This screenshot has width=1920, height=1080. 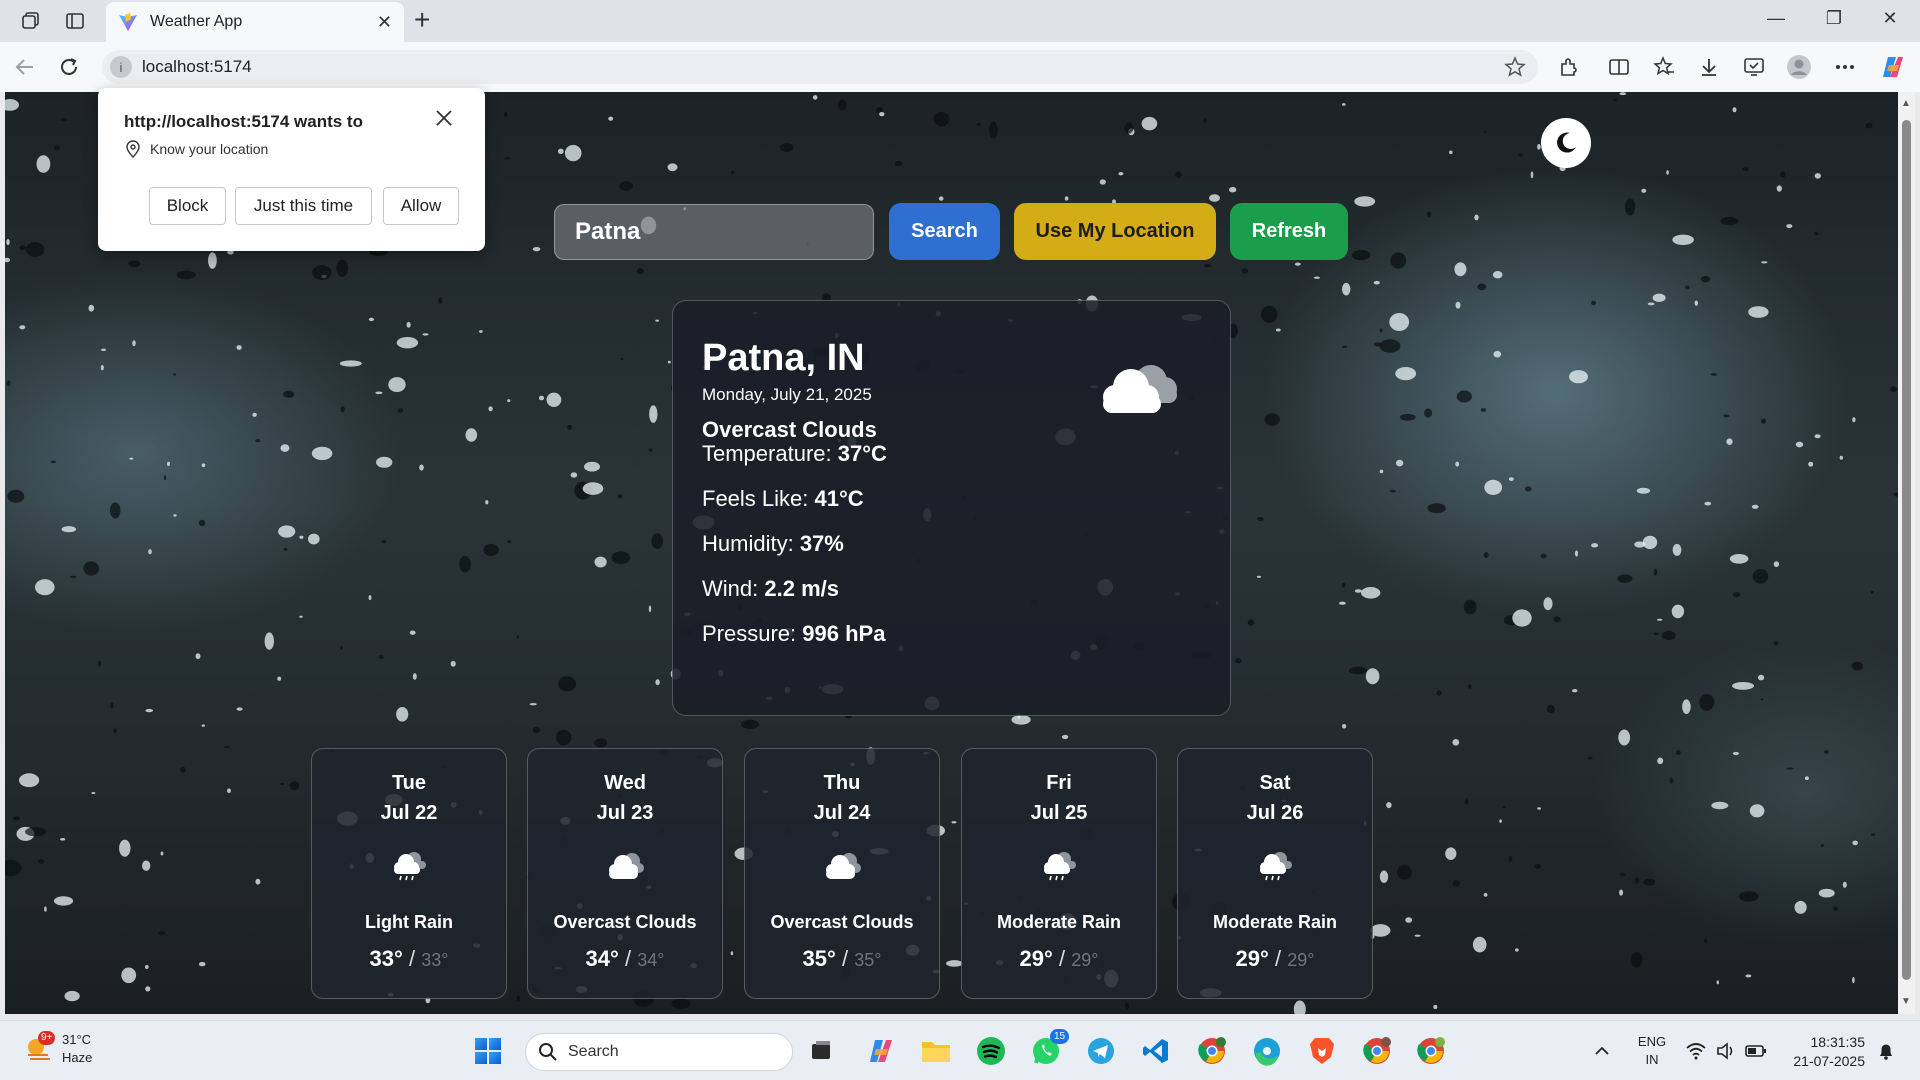 What do you see at coordinates (1156, 1051) in the screenshot?
I see `vscode-icon` at bounding box center [1156, 1051].